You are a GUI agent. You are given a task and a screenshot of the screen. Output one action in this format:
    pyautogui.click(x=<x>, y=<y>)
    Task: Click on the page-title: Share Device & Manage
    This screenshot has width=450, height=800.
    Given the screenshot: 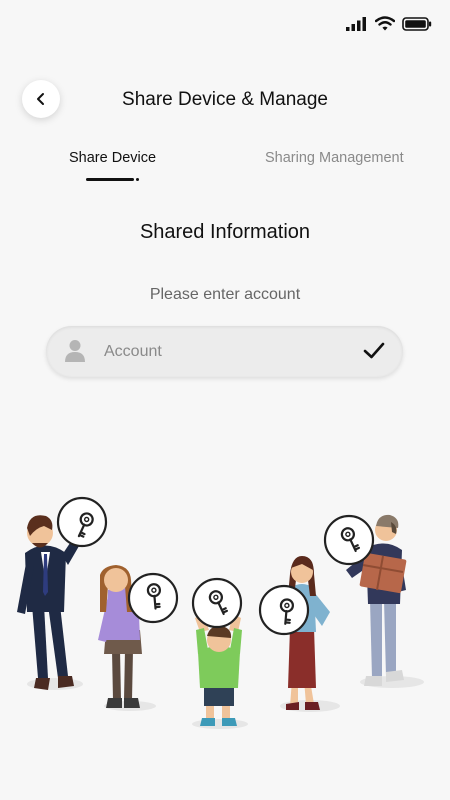 What is the action you would take?
    pyautogui.click(x=225, y=99)
    